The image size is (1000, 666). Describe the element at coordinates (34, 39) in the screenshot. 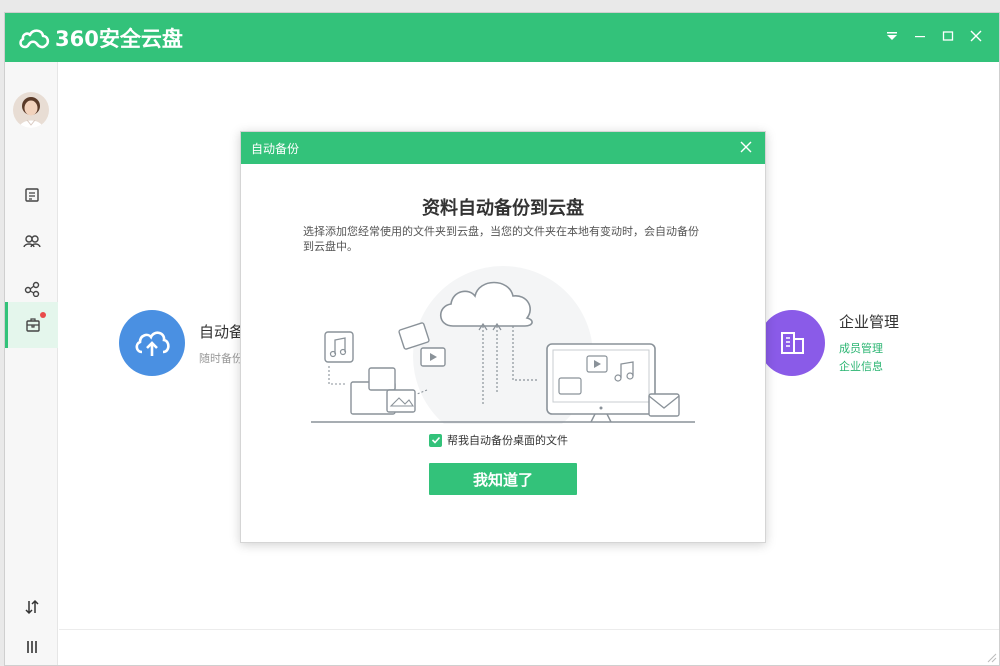

I see `cloud-logo-icon` at that location.